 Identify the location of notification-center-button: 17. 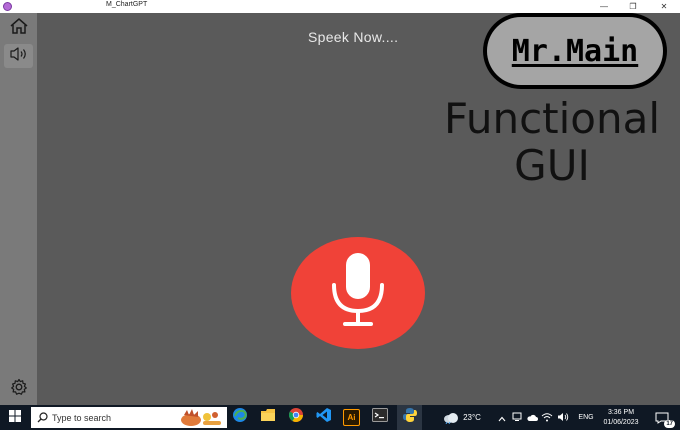
(663, 417).